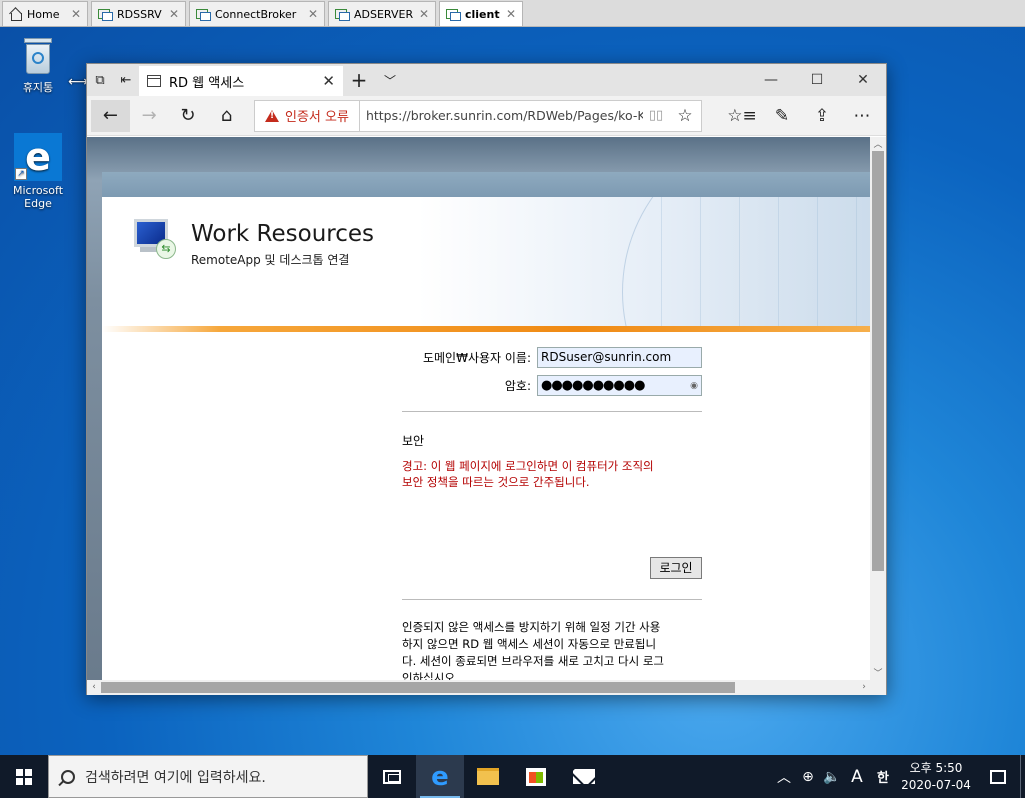 Image resolution: width=1025 pixels, height=798 pixels. Describe the element at coordinates (857, 777) in the screenshot. I see `ime-mode-indicator: A` at that location.